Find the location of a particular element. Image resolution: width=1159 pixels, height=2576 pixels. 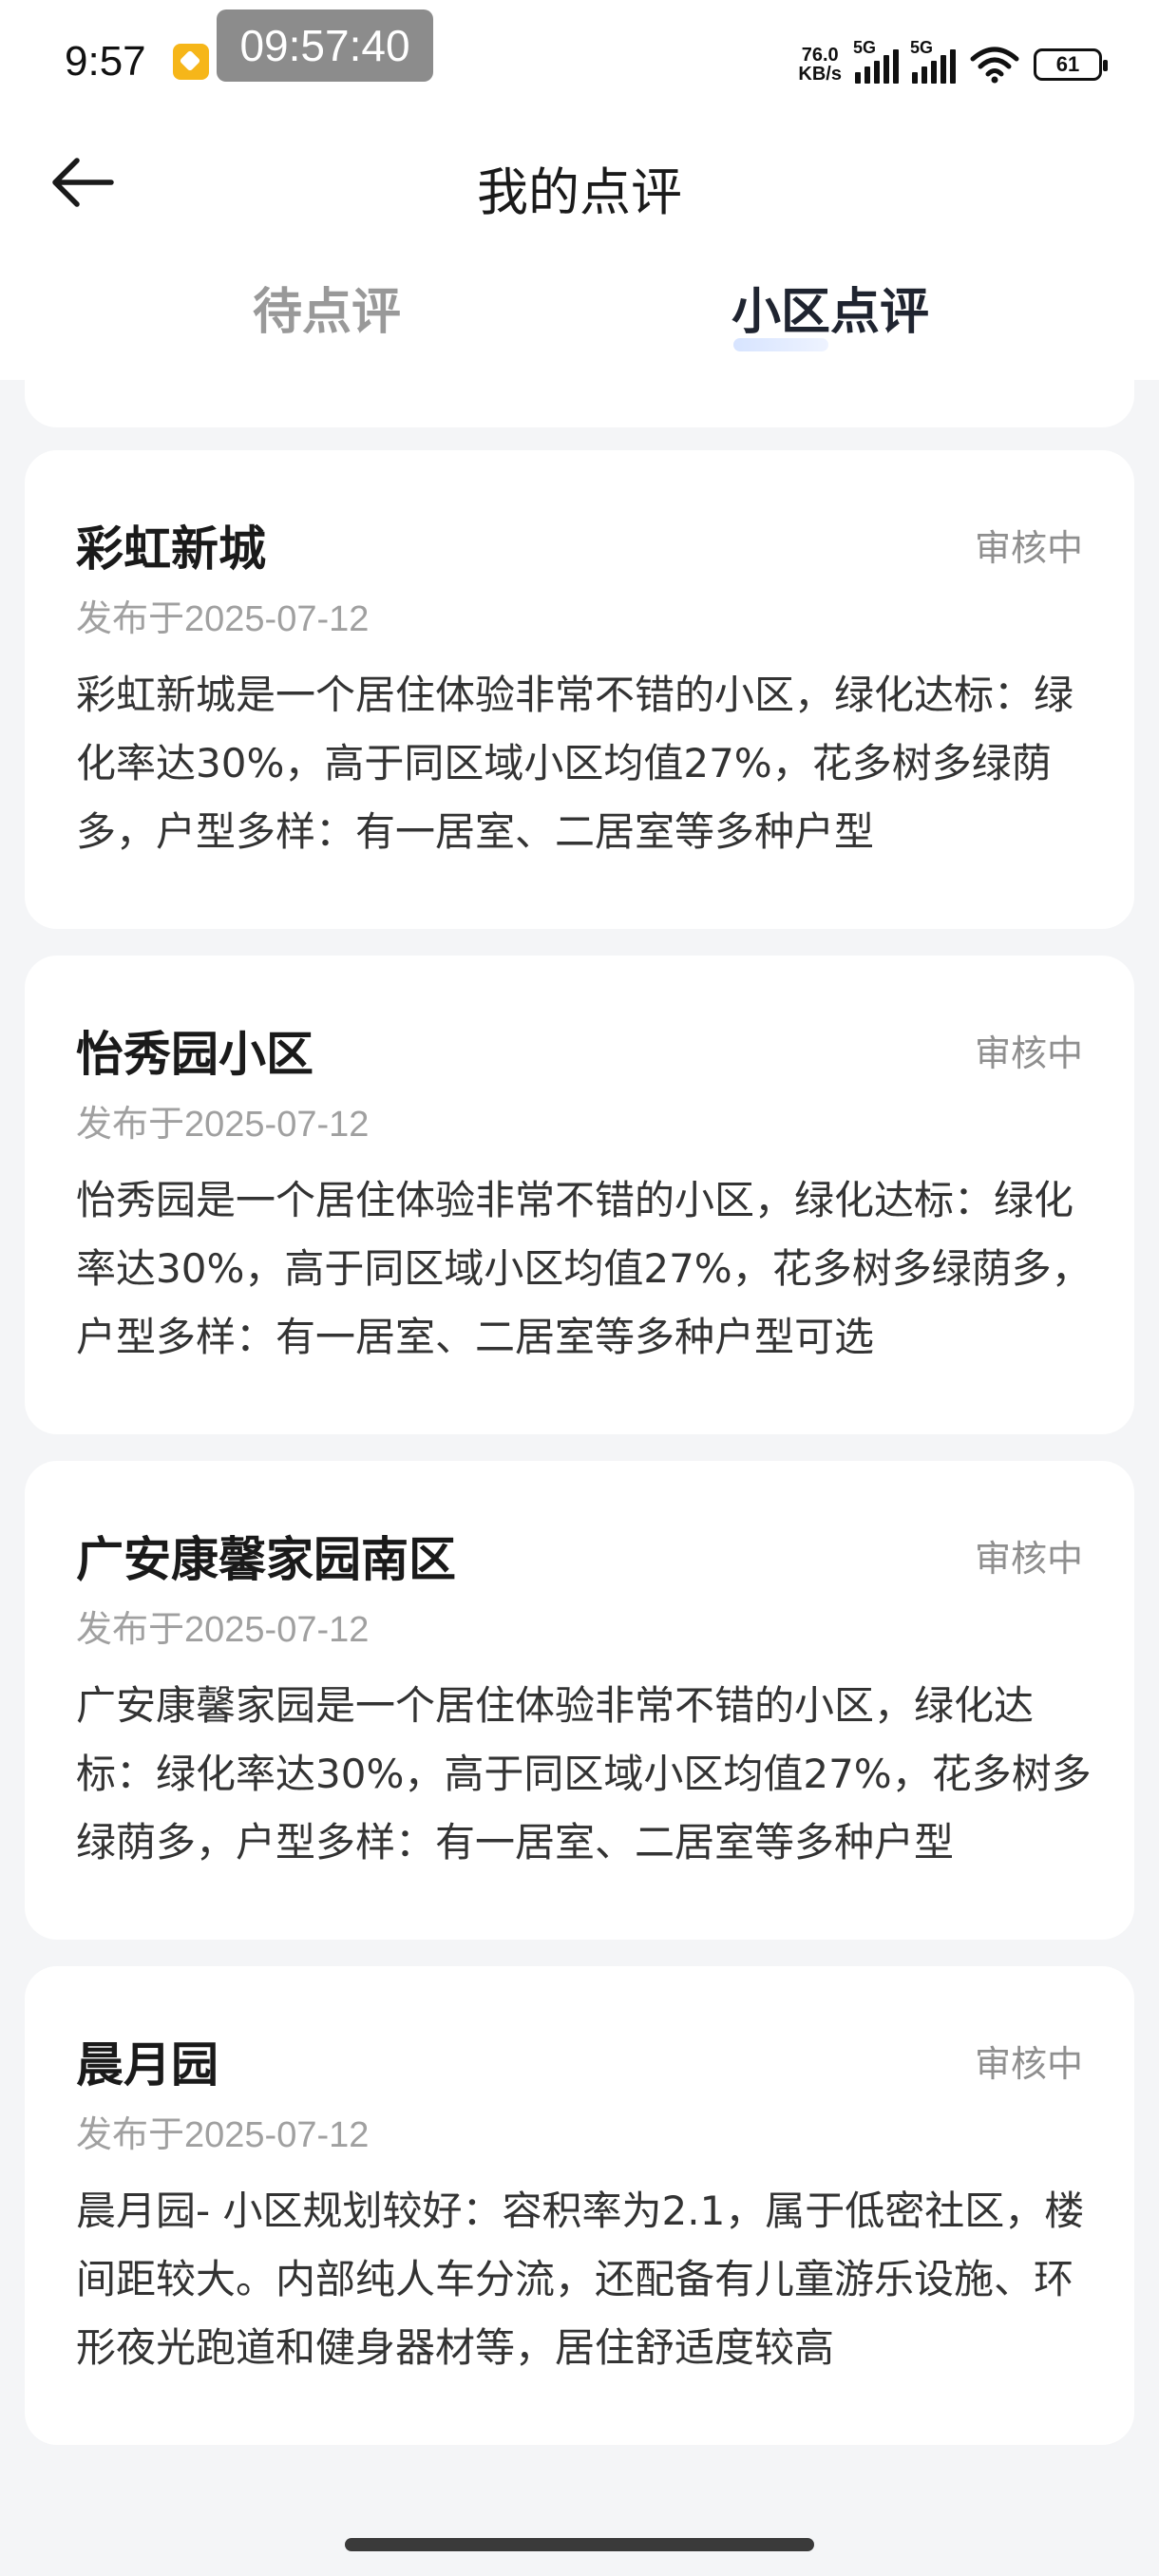

community-name: 怡秀园小区 is located at coordinates (195, 1054).